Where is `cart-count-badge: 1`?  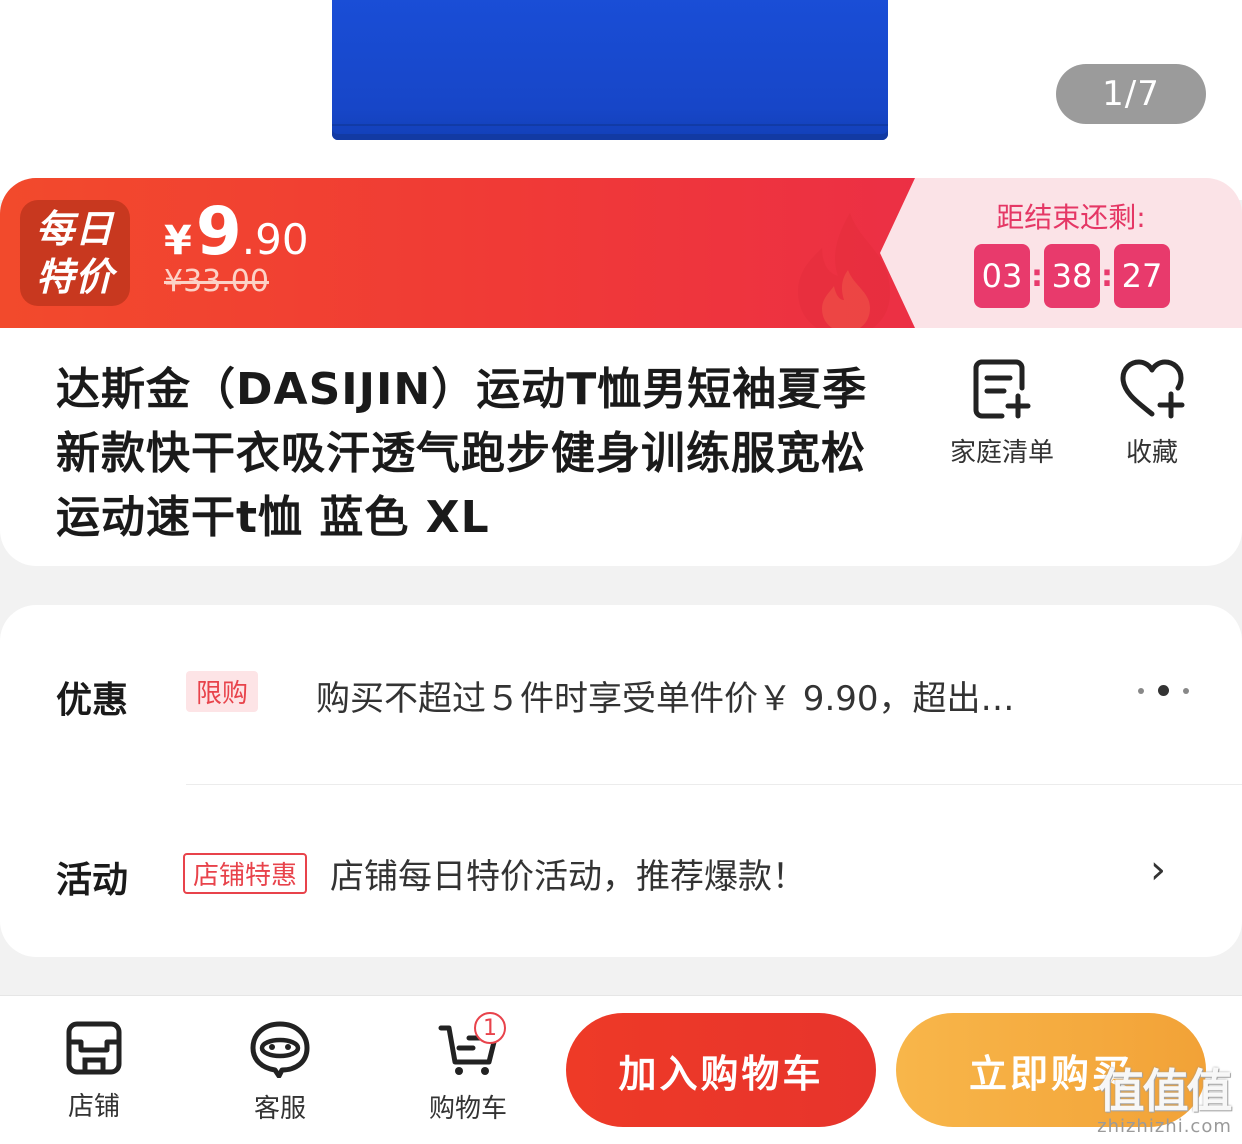
cart-count-badge: 1 is located at coordinates (490, 1028).